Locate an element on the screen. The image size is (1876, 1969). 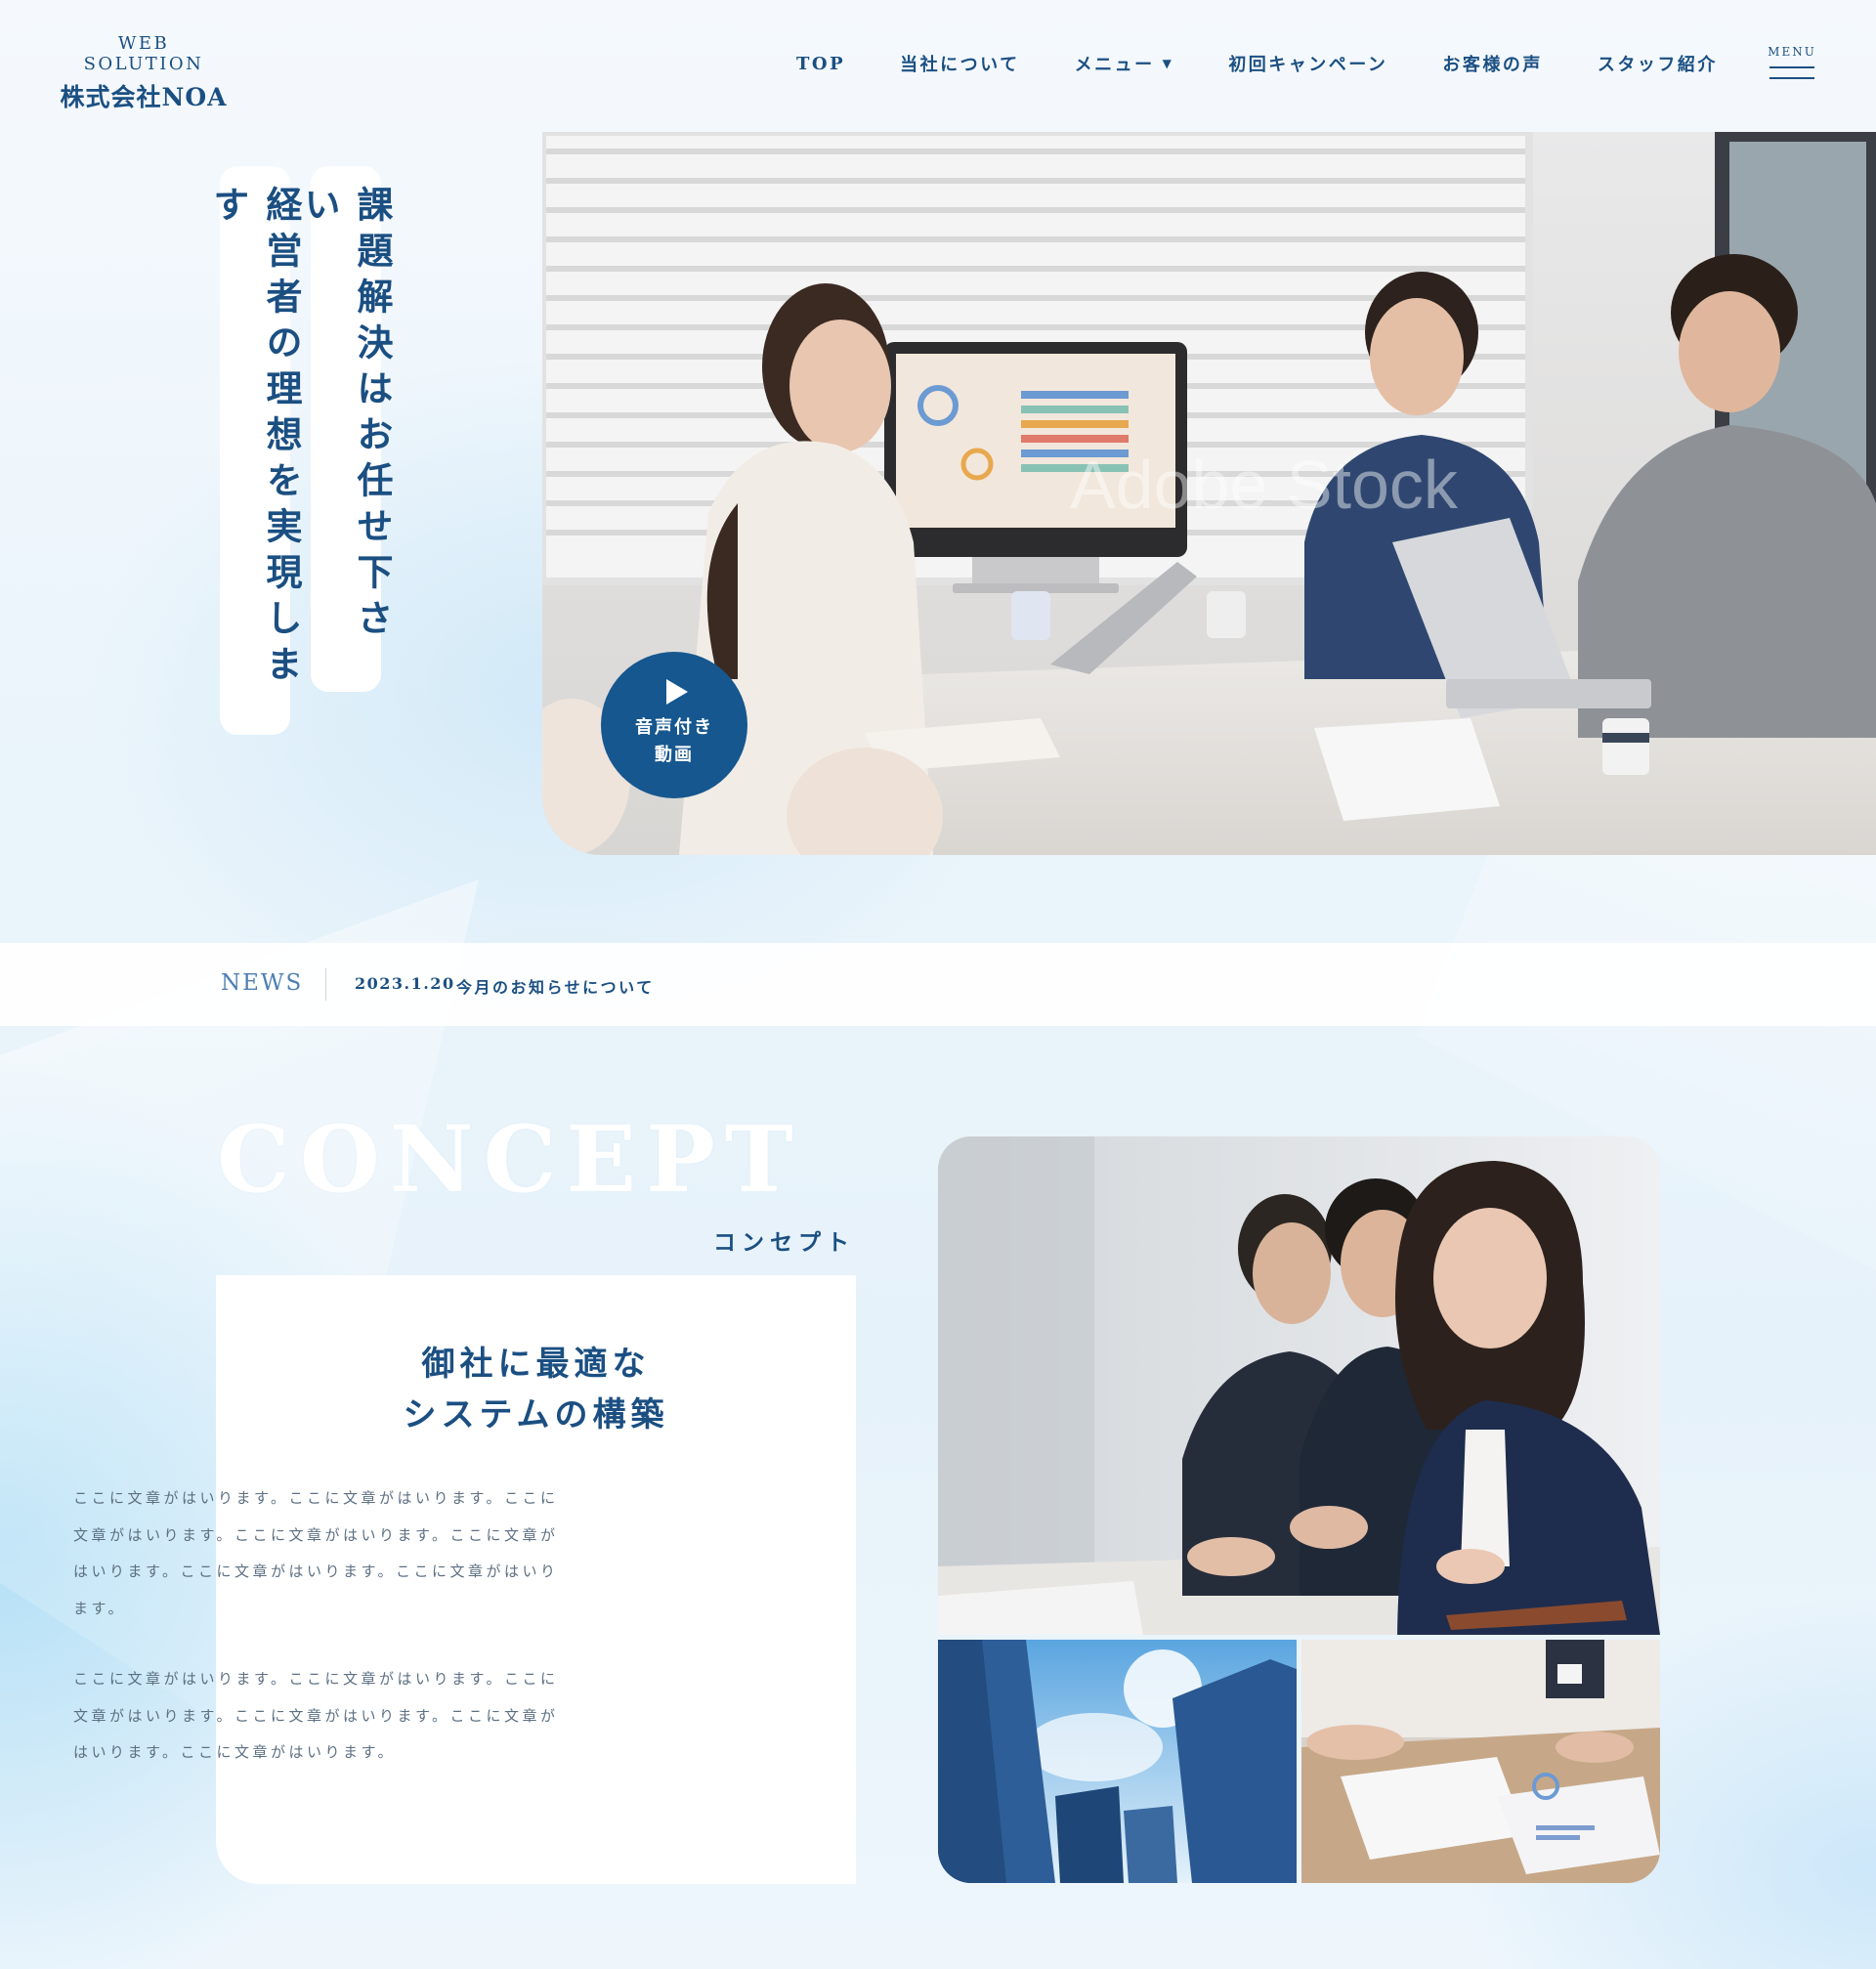
nav-item-label: お客様の声 is located at coordinates (1492, 65).